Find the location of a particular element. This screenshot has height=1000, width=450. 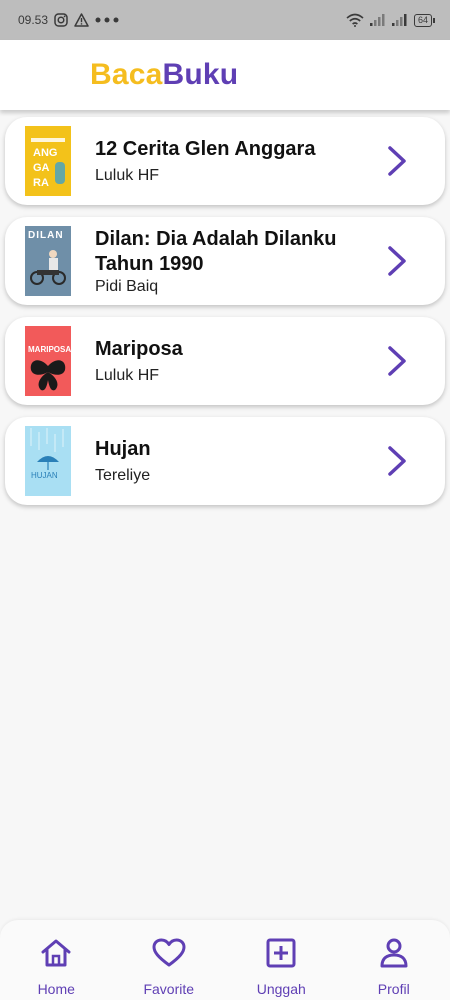

nav-item-favorite: Favorite is located at coordinates (169, 960).